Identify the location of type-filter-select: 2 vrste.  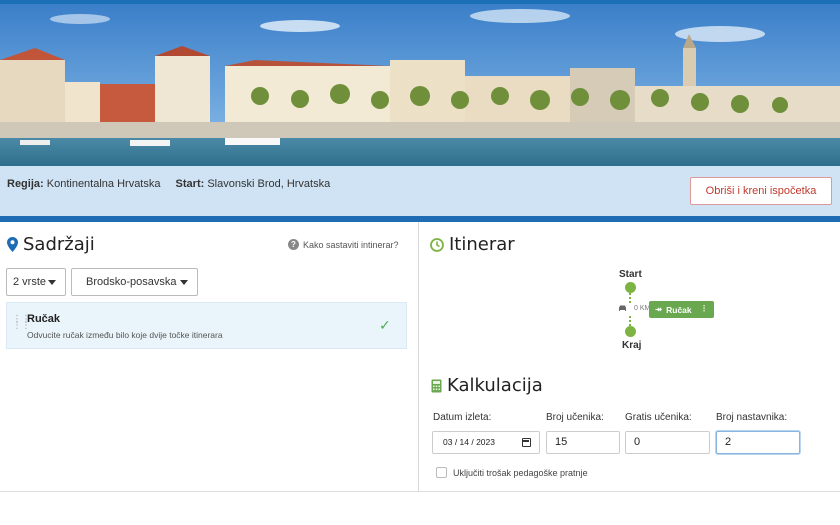
(36, 282).